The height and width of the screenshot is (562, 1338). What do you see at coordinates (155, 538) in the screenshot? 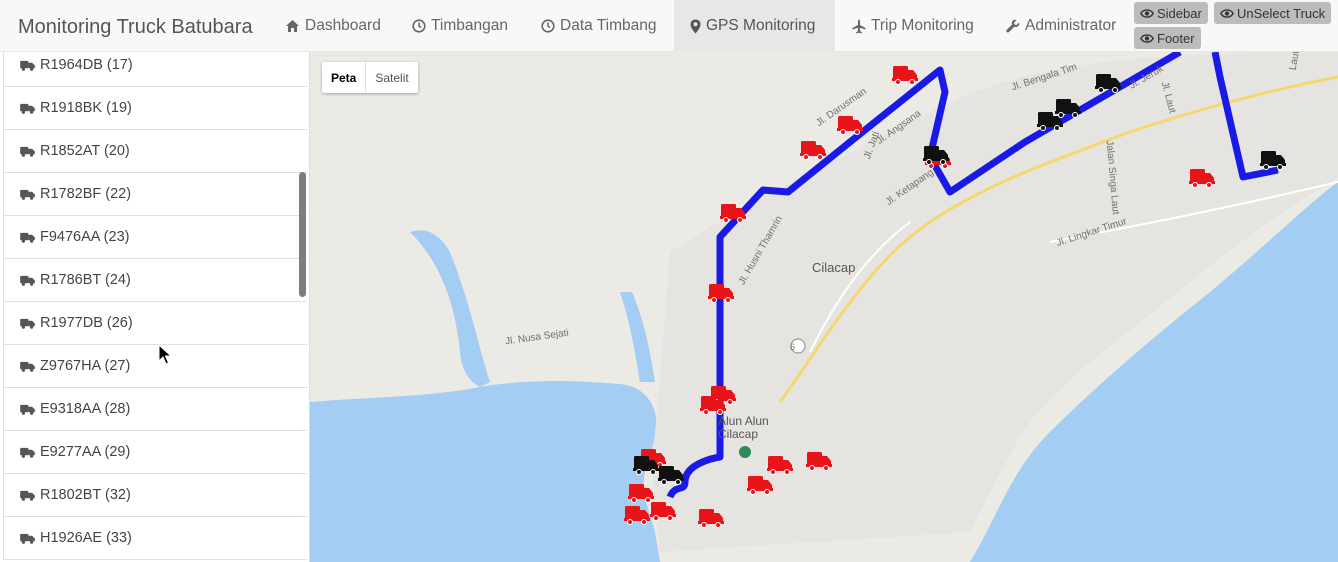
I see `truck-list-item: H1926AE (33)` at bounding box center [155, 538].